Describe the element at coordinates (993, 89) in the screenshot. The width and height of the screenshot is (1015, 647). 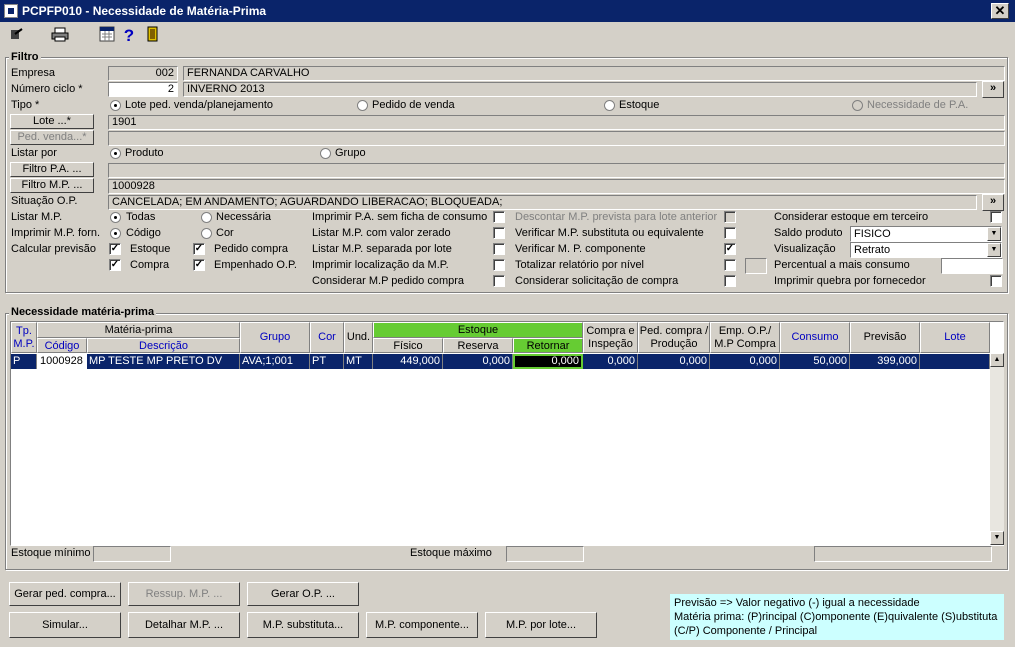
I see `ciclo-lookup-button: »` at that location.